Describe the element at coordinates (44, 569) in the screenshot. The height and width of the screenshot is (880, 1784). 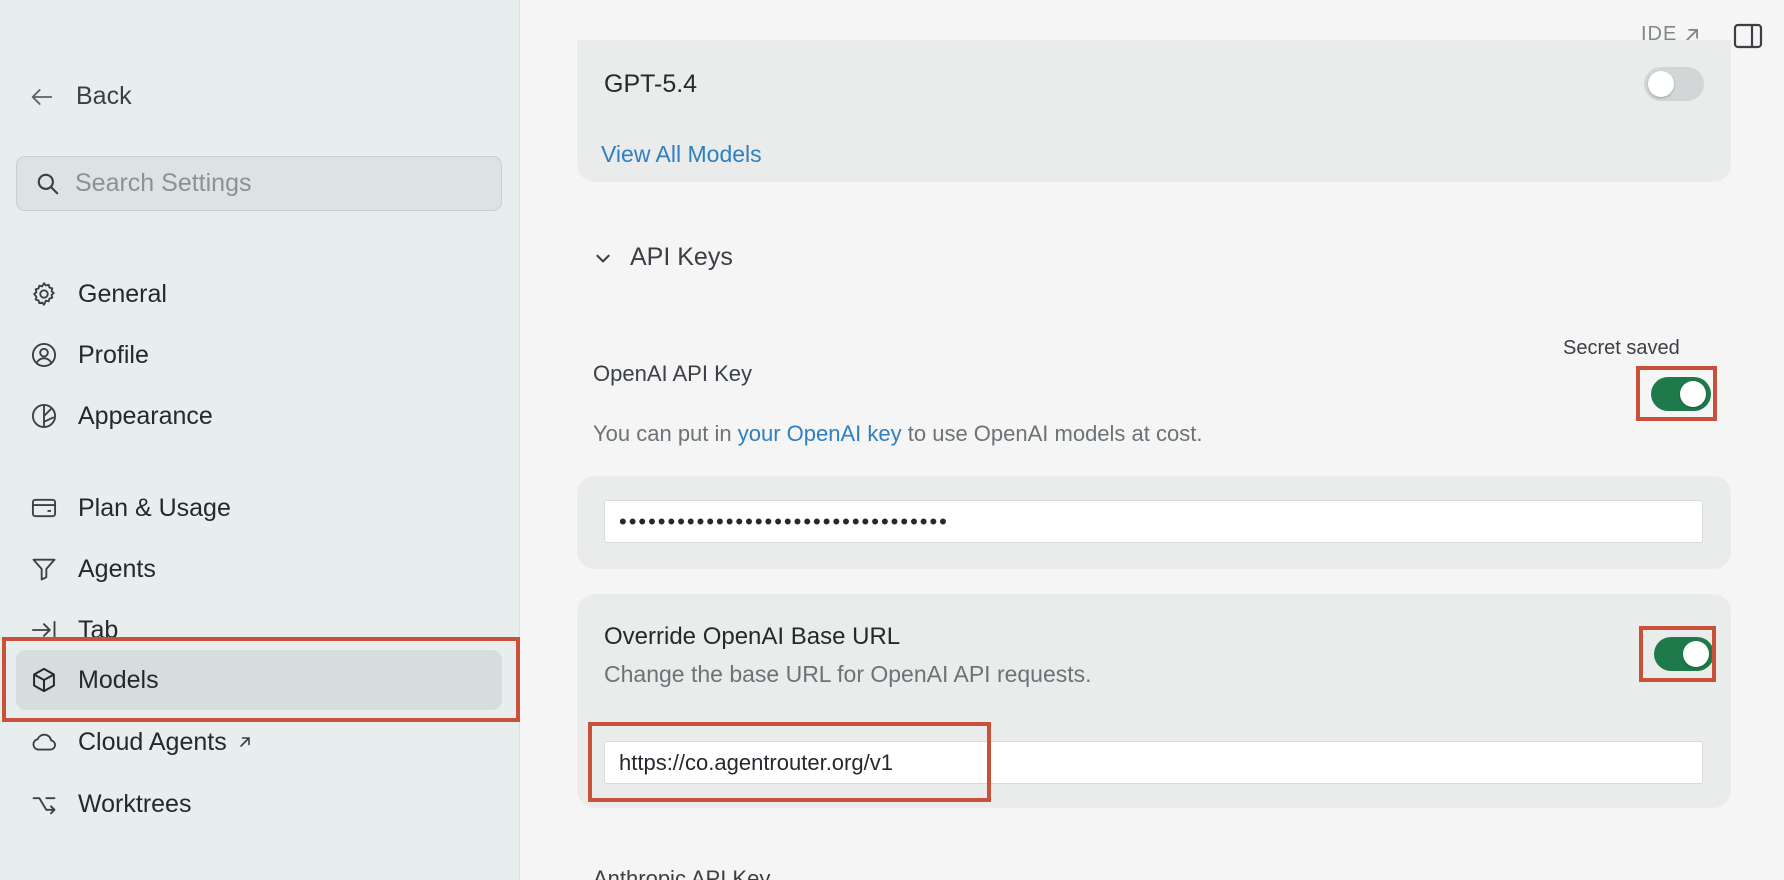
I see `filter-icon` at that location.